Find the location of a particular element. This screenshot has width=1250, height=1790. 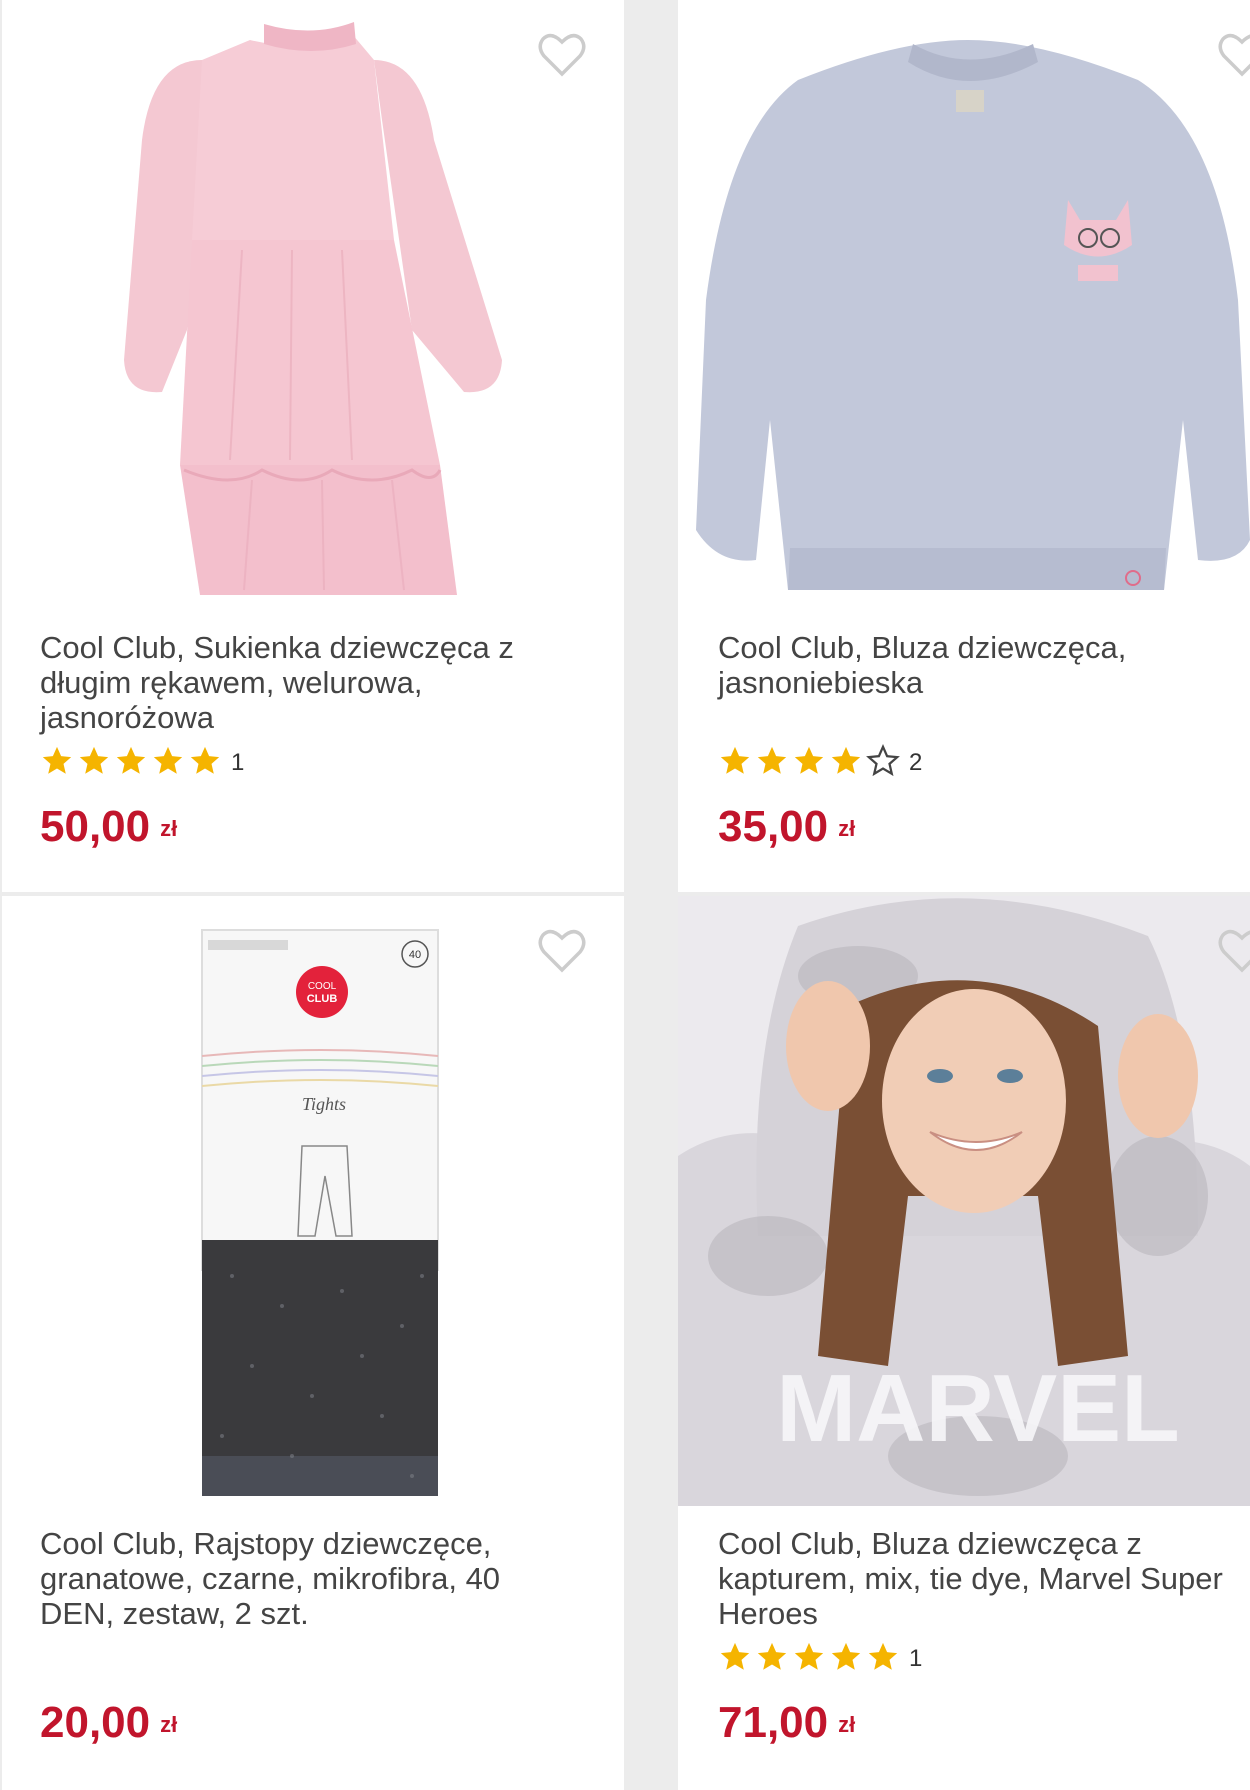

product-price: 71,00 zł is located at coordinates (786, 1723).